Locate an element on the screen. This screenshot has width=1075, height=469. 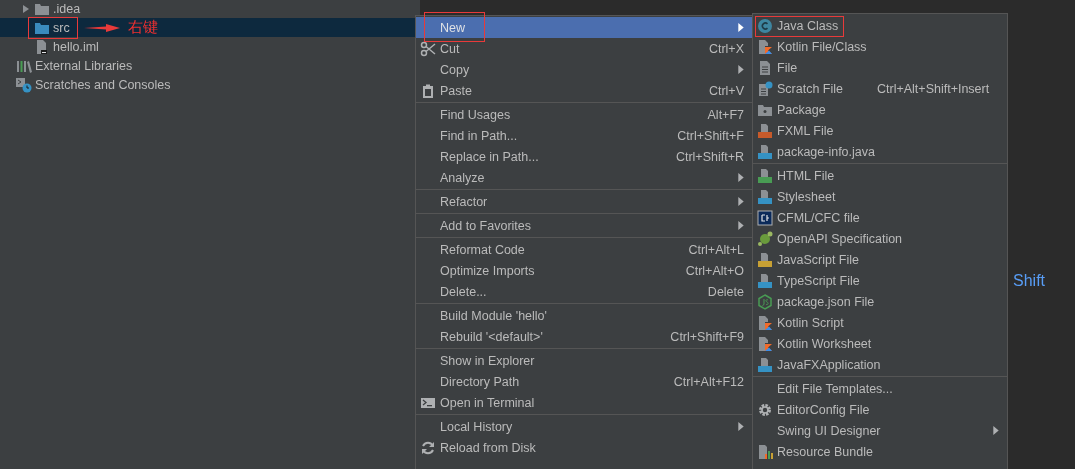
menu-item-label: Resource Bundle is located at coordinates (825, 451).